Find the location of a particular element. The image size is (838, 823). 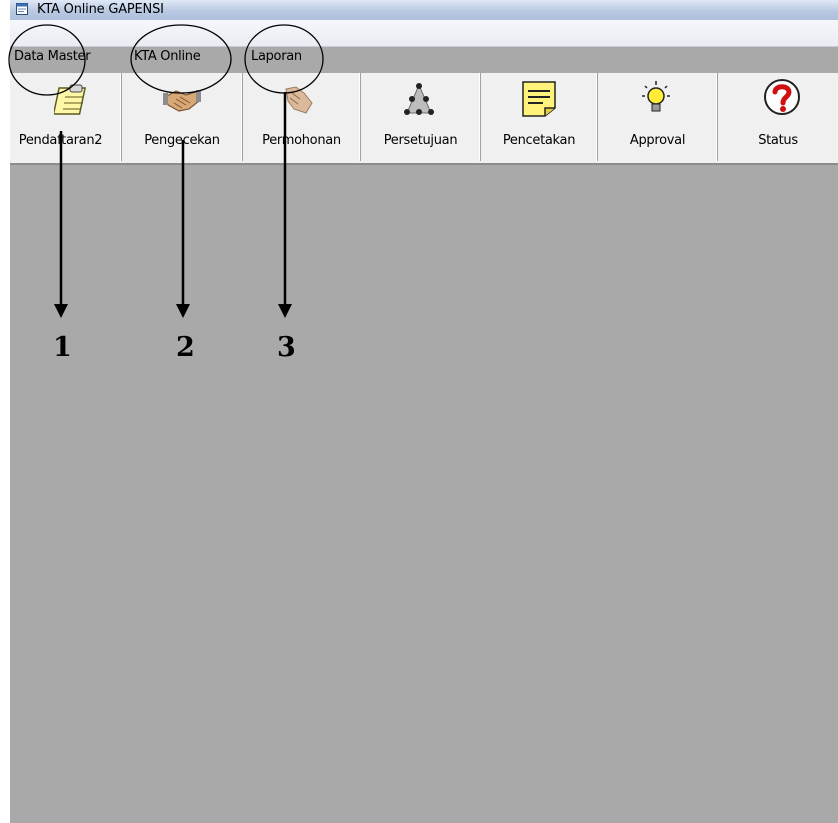

menu-data-master: Data Master is located at coordinates (52, 56).